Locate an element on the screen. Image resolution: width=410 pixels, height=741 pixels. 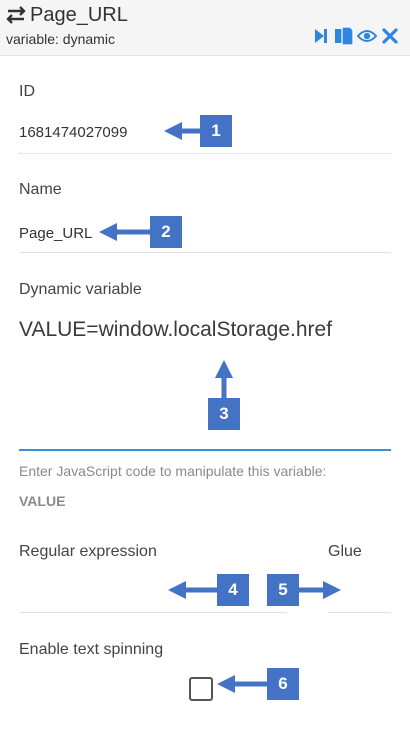
annotation-badge-6: 6 is located at coordinates (283, 684).